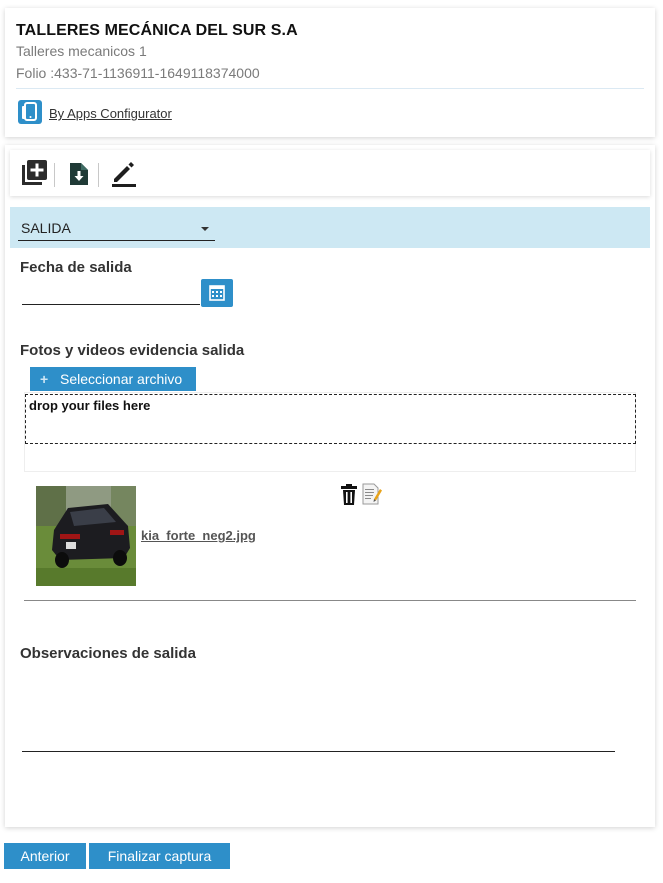 This screenshot has height=883, width=663. What do you see at coordinates (132, 350) in the screenshot?
I see `photos-label: Fotos y videos evidencia salida` at bounding box center [132, 350].